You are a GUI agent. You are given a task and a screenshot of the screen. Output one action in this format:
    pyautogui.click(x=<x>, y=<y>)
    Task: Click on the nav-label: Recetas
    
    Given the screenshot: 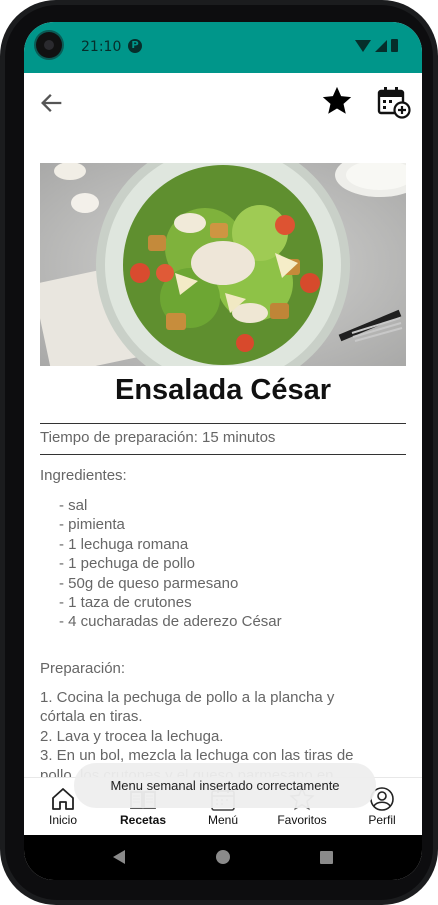 What is the action you would take?
    pyautogui.click(x=143, y=820)
    